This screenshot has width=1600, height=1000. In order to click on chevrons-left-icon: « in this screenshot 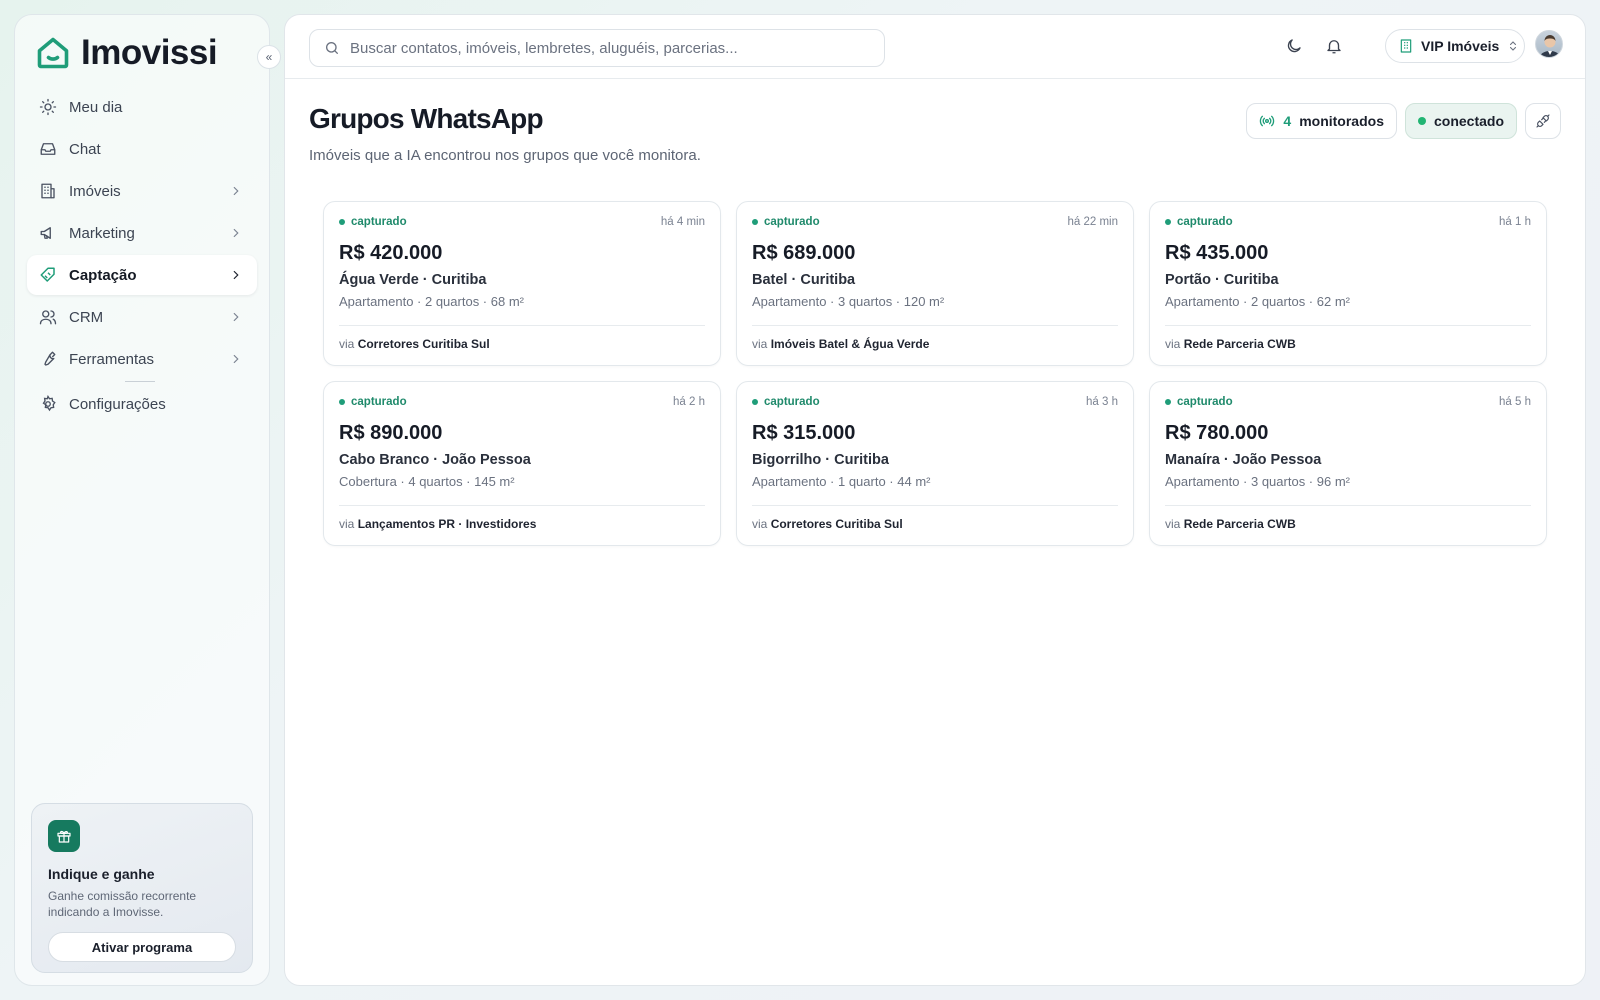, I will do `click(269, 57)`.